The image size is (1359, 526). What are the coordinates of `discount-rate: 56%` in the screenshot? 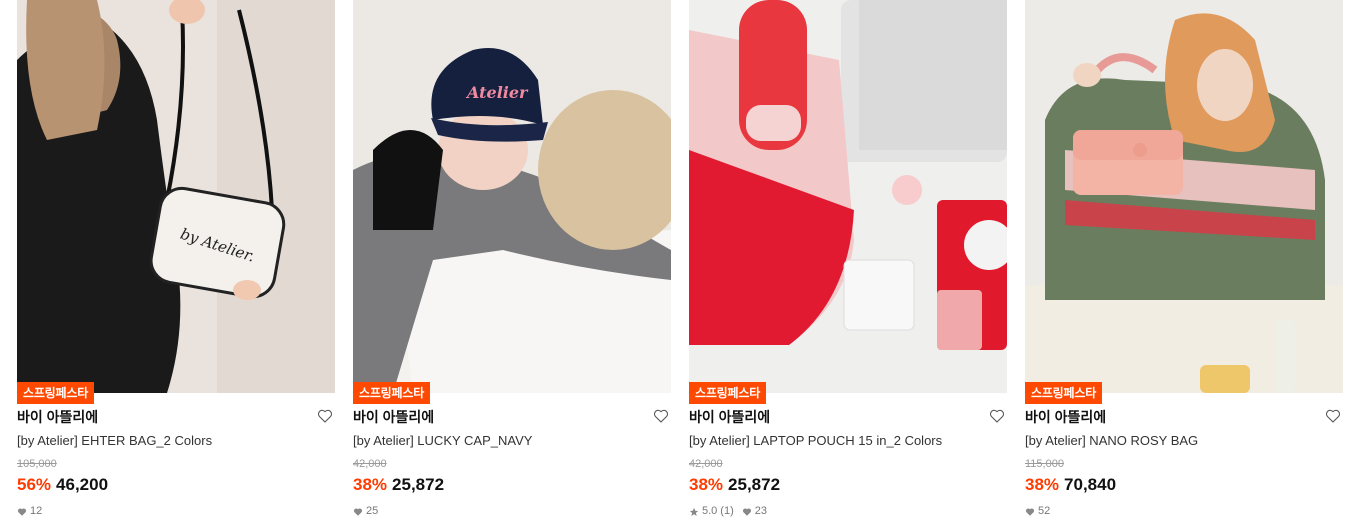 It's located at (34, 484).